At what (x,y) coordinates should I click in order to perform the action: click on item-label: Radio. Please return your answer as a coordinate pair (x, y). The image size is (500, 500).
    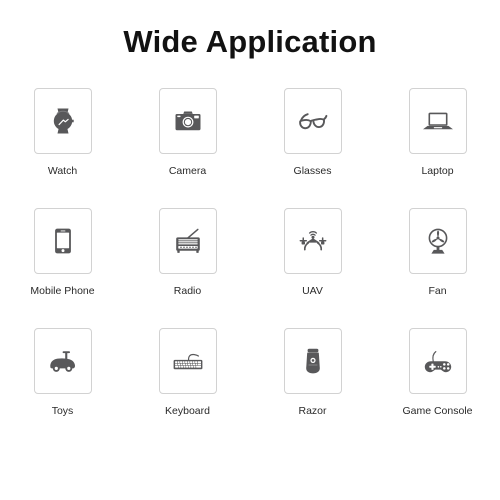
    Looking at the image, I should click on (187, 291).